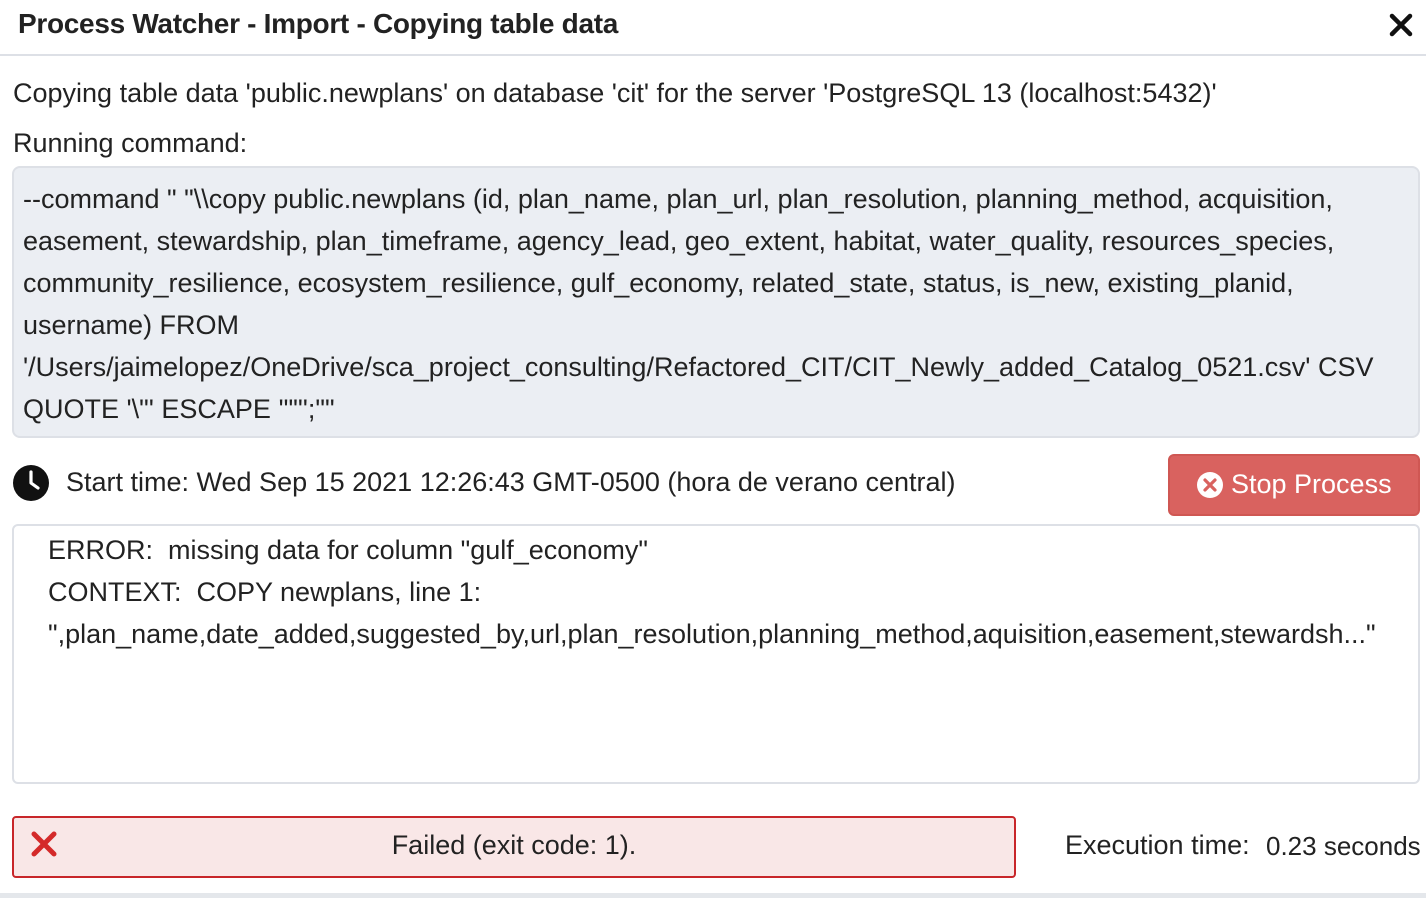 This screenshot has width=1426, height=898. Describe the element at coordinates (1157, 845) in the screenshot. I see `execution-time-label: Execution time:` at that location.